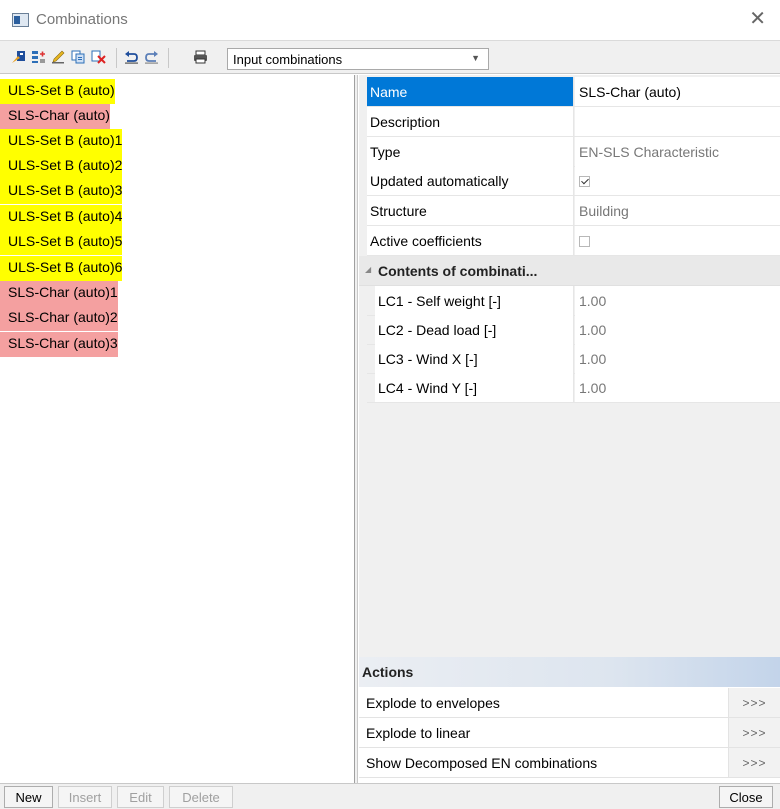 The height and width of the screenshot is (809, 780). What do you see at coordinates (470, 240) in the screenshot?
I see `property-label: Active coefficients` at bounding box center [470, 240].